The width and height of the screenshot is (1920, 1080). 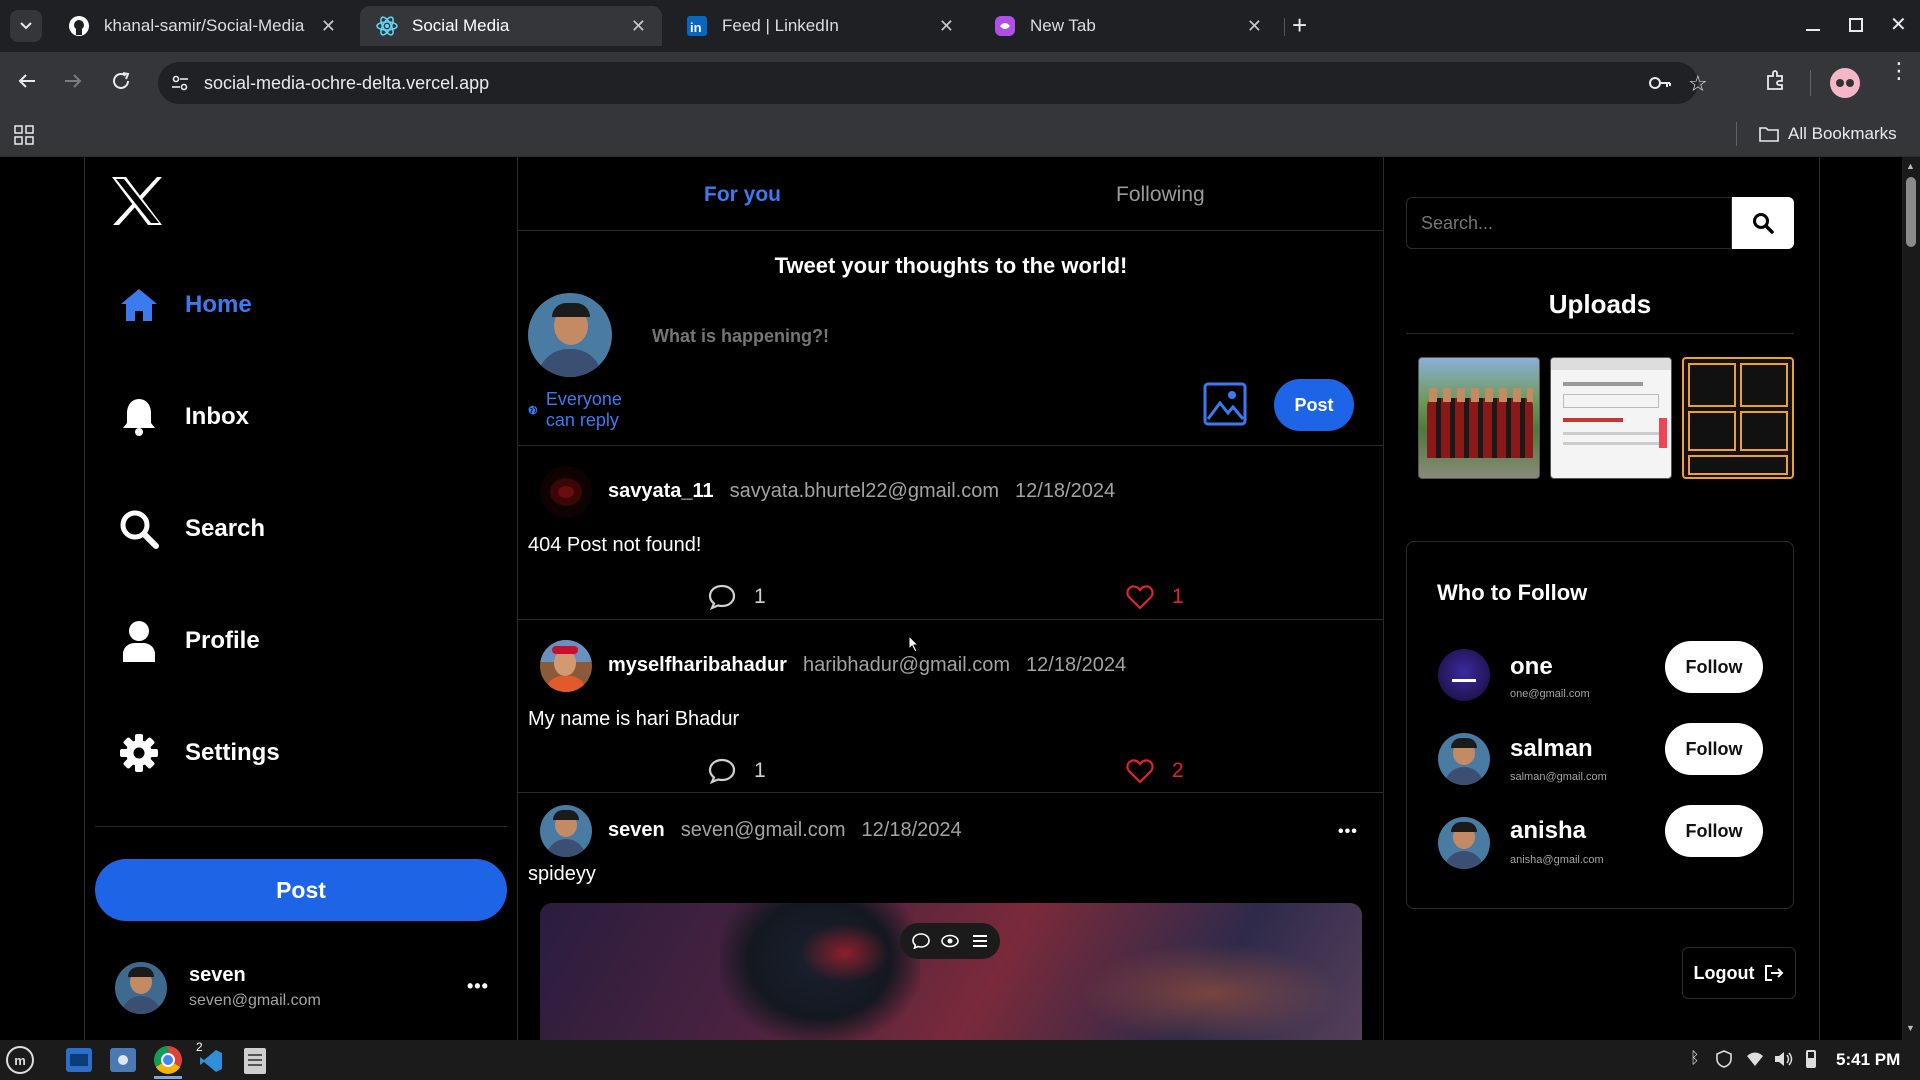 I want to click on eye-icon, so click(x=950, y=941).